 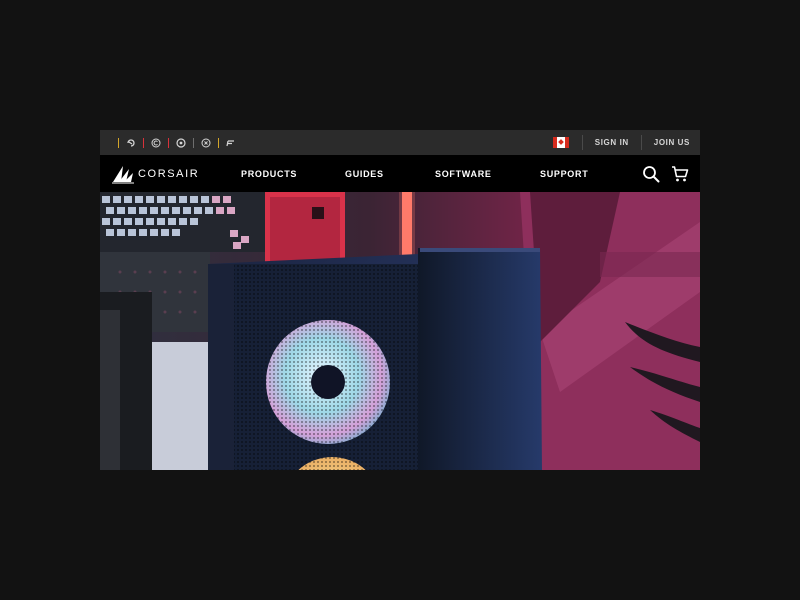 What do you see at coordinates (364, 173) in the screenshot?
I see `nav-item-guides: GUIDES` at bounding box center [364, 173].